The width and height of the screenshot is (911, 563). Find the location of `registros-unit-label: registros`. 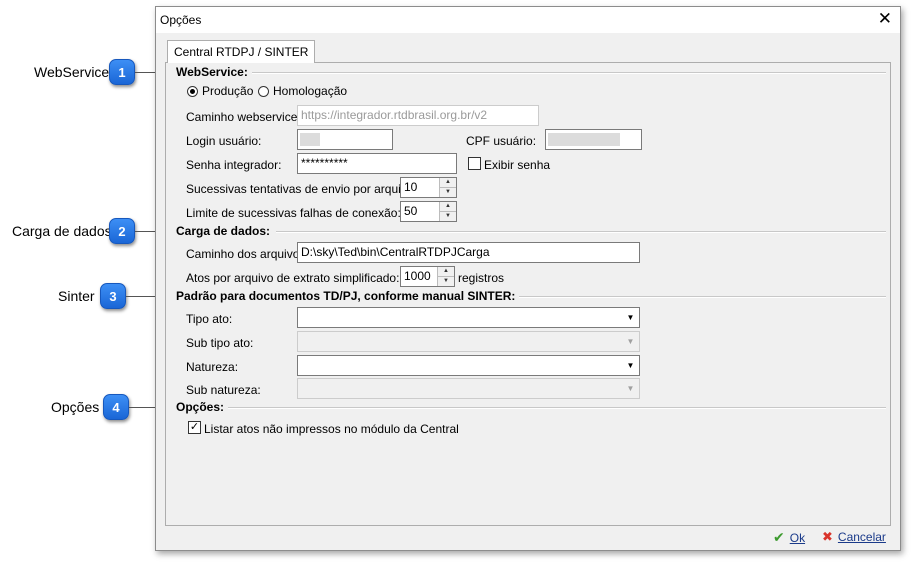

registros-unit-label: registros is located at coordinates (481, 278).